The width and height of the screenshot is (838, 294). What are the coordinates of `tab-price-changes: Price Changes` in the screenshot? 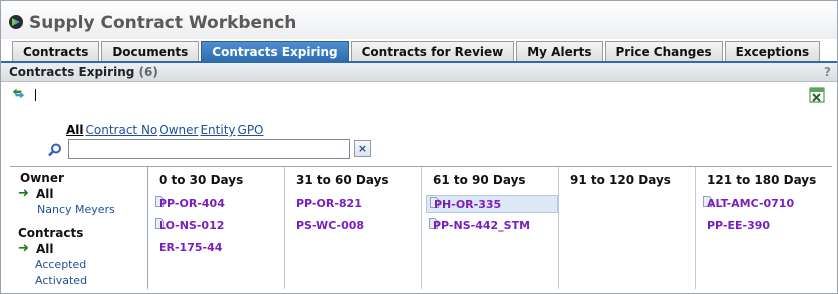 It's located at (663, 51).